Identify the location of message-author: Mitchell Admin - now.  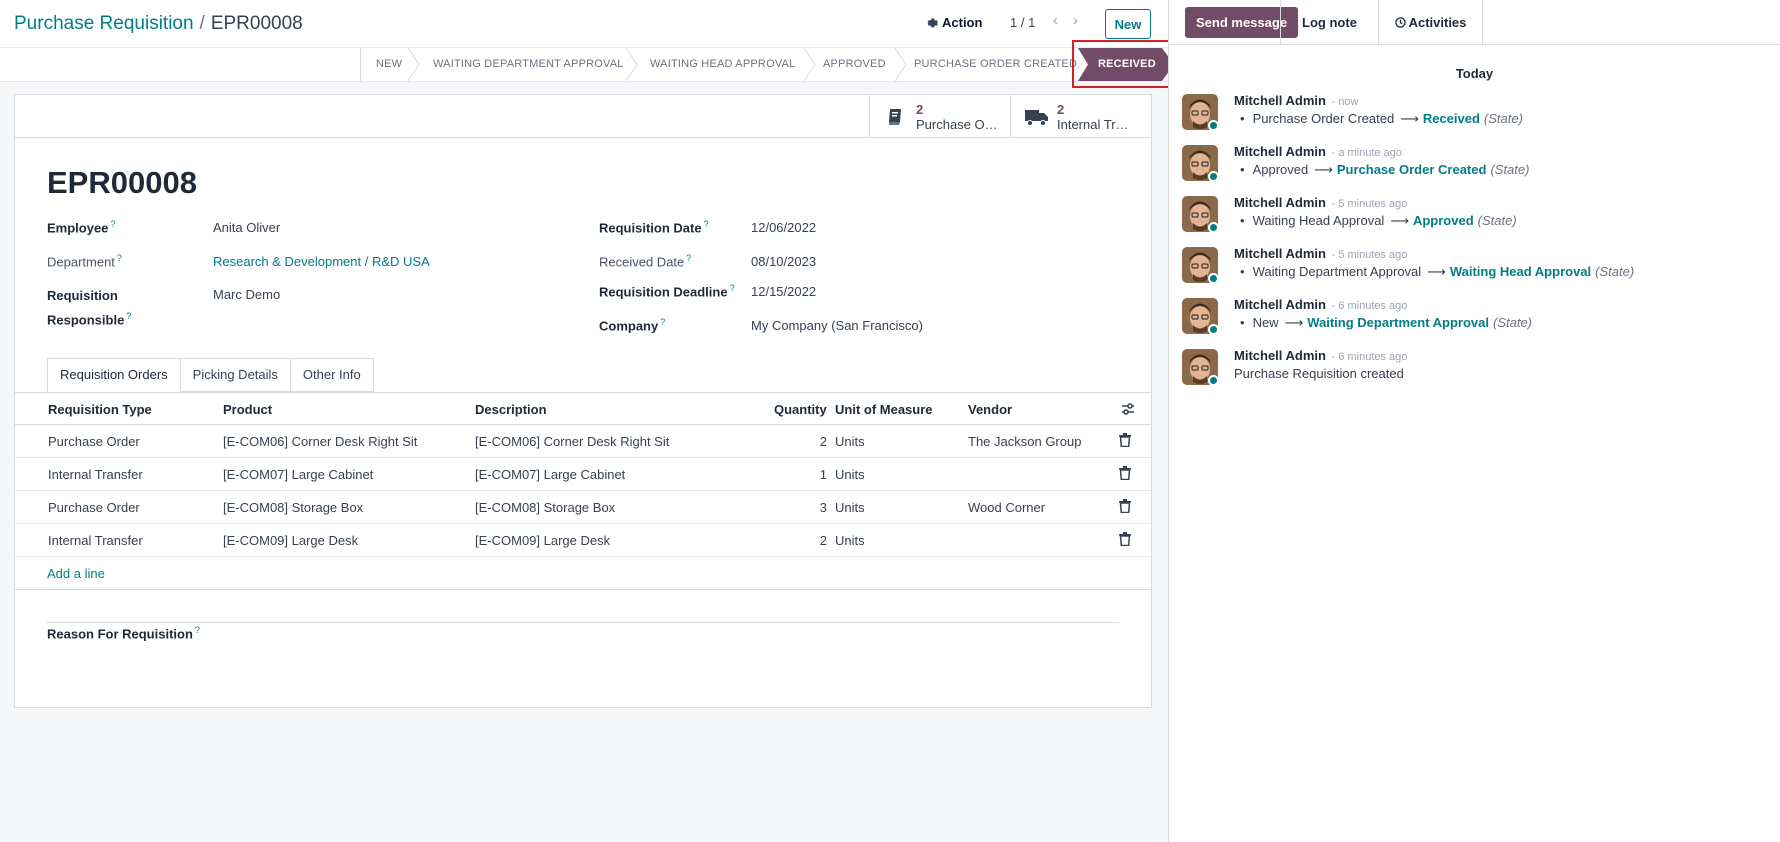
(1296, 100).